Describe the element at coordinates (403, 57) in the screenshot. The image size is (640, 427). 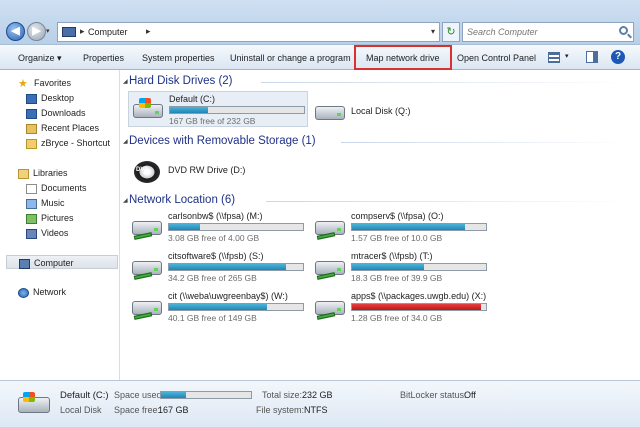
I see `map-network-drive-button: Map network drive` at that location.